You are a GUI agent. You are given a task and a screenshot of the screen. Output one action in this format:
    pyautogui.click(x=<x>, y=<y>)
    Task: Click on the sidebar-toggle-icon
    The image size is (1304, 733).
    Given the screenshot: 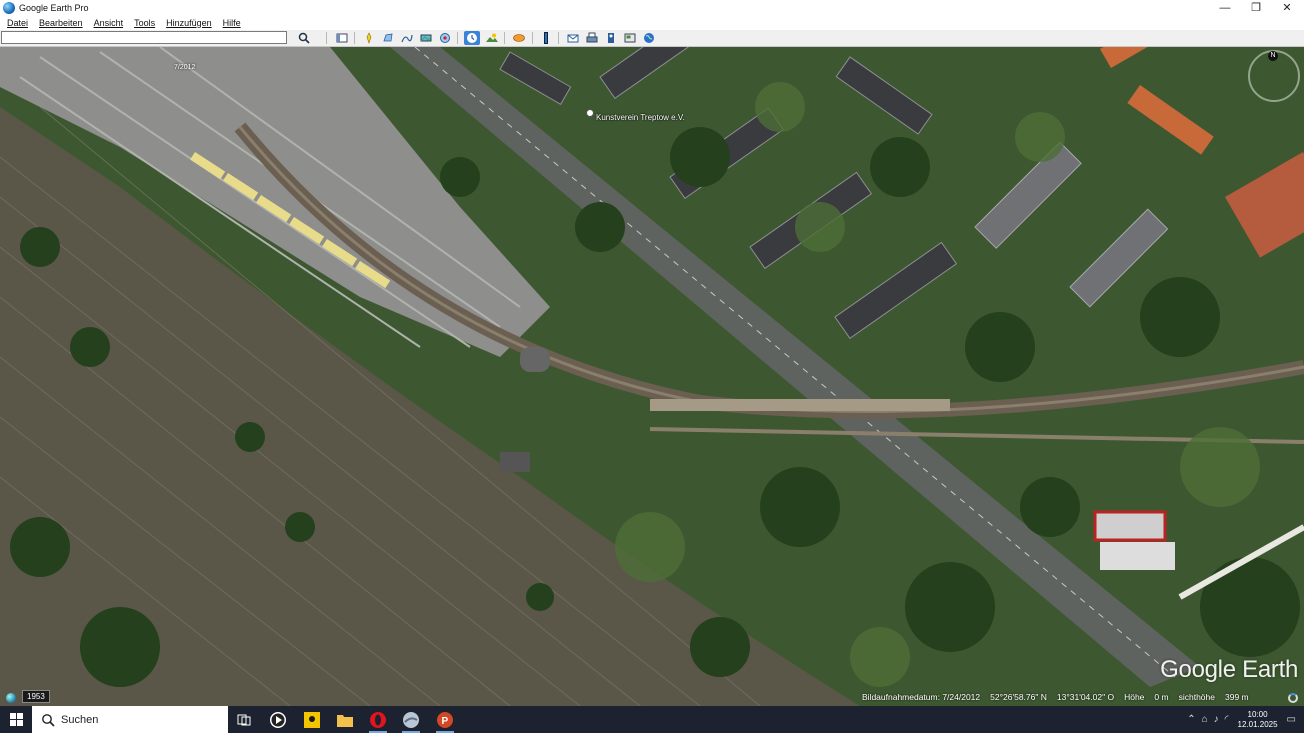 What is the action you would take?
    pyautogui.click(x=342, y=38)
    